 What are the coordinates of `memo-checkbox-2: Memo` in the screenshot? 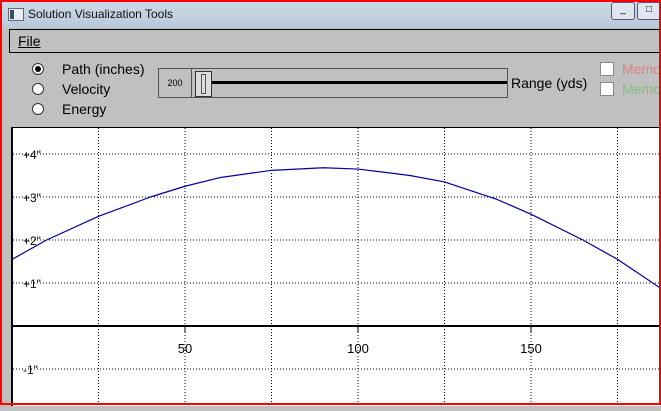 It's located at (630, 89).